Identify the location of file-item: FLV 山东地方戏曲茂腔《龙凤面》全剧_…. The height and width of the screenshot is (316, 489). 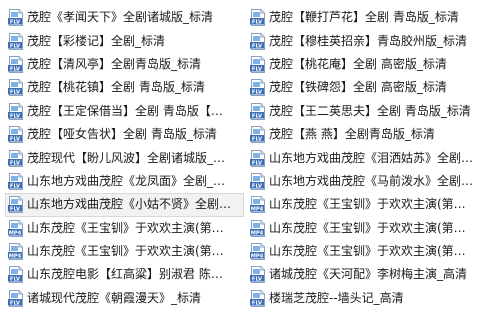
(124, 181).